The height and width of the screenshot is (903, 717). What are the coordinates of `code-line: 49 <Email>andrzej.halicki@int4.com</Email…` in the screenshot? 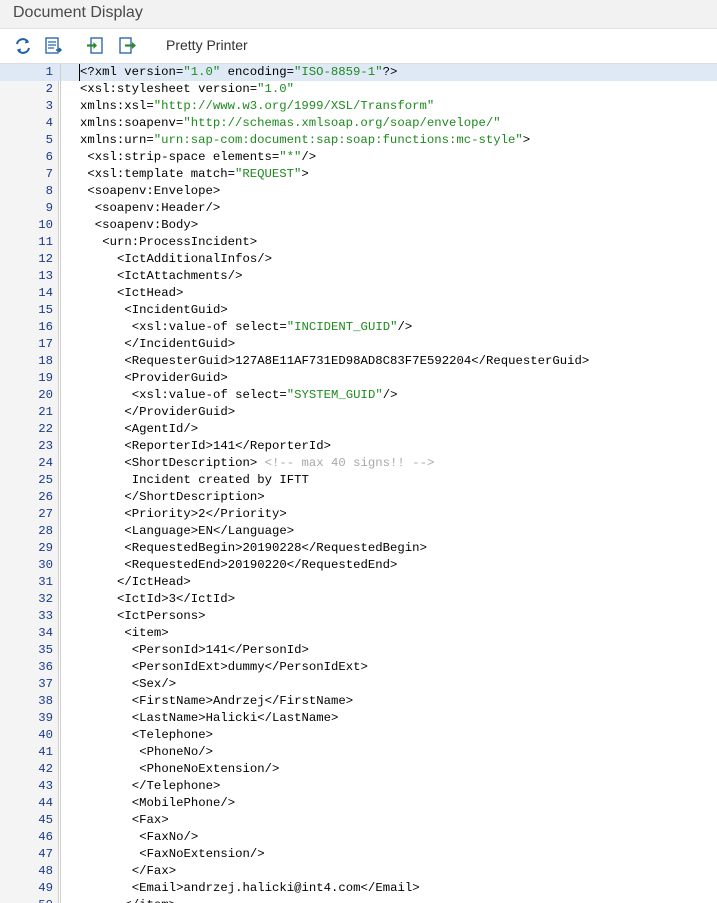 It's located at (358, 888).